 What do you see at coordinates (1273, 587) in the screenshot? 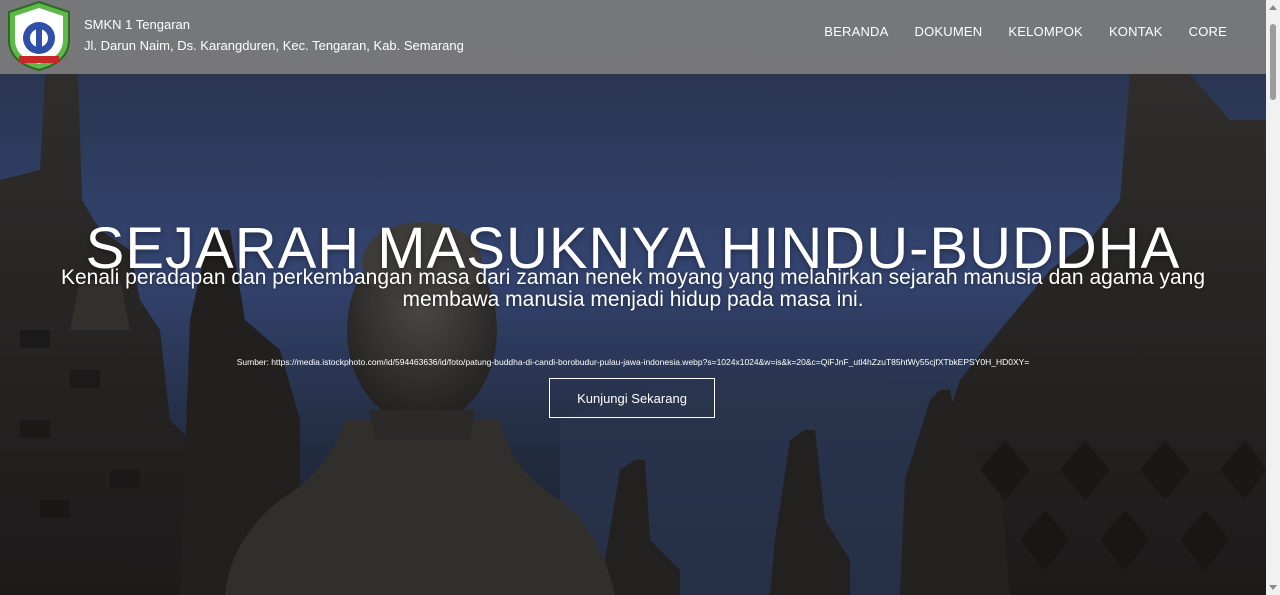
I see `scroll-down-arrow-icon` at bounding box center [1273, 587].